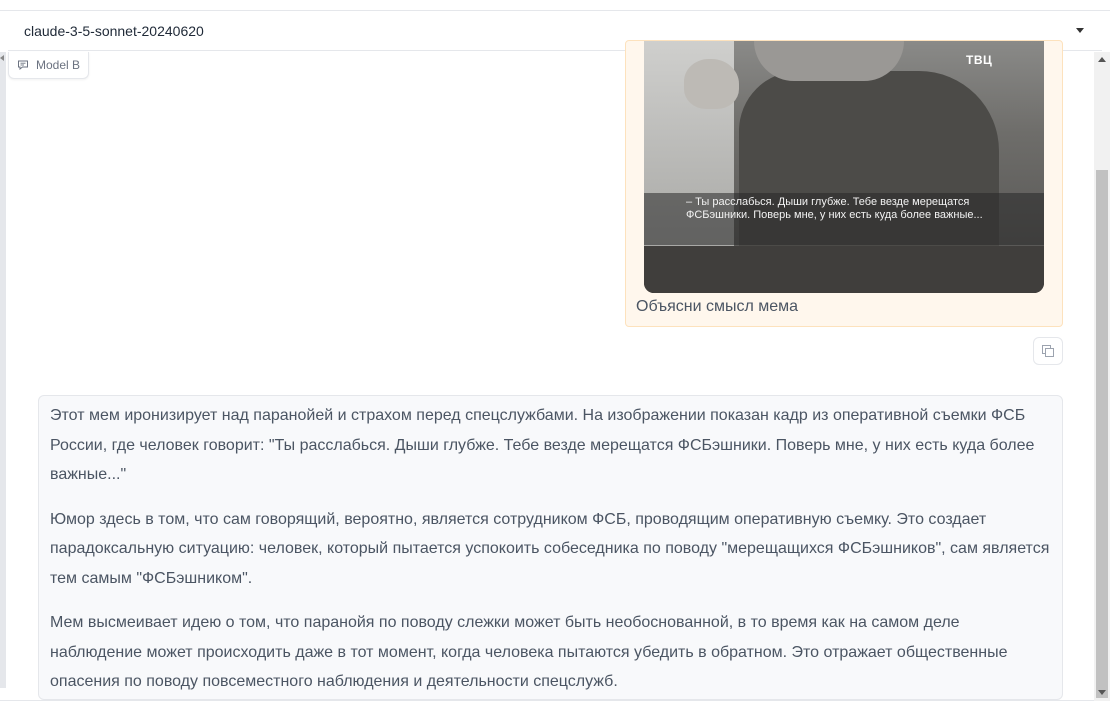 The image size is (1110, 716). I want to click on scroll-up-icon, so click(1102, 59).